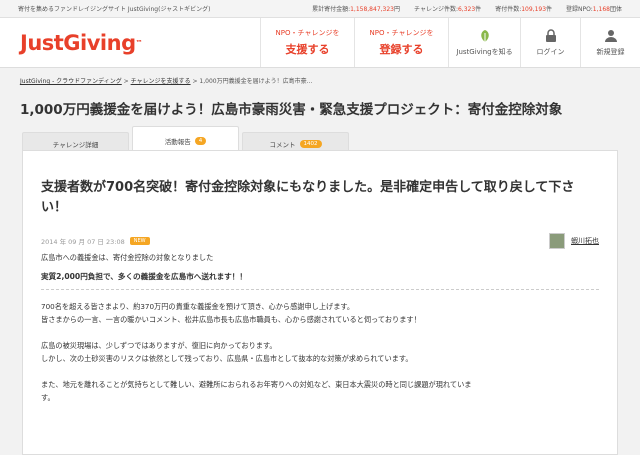  Describe the element at coordinates (401, 42) in the screenshot. I see `register-button: NPO・チャレンジを 登録する` at that location.